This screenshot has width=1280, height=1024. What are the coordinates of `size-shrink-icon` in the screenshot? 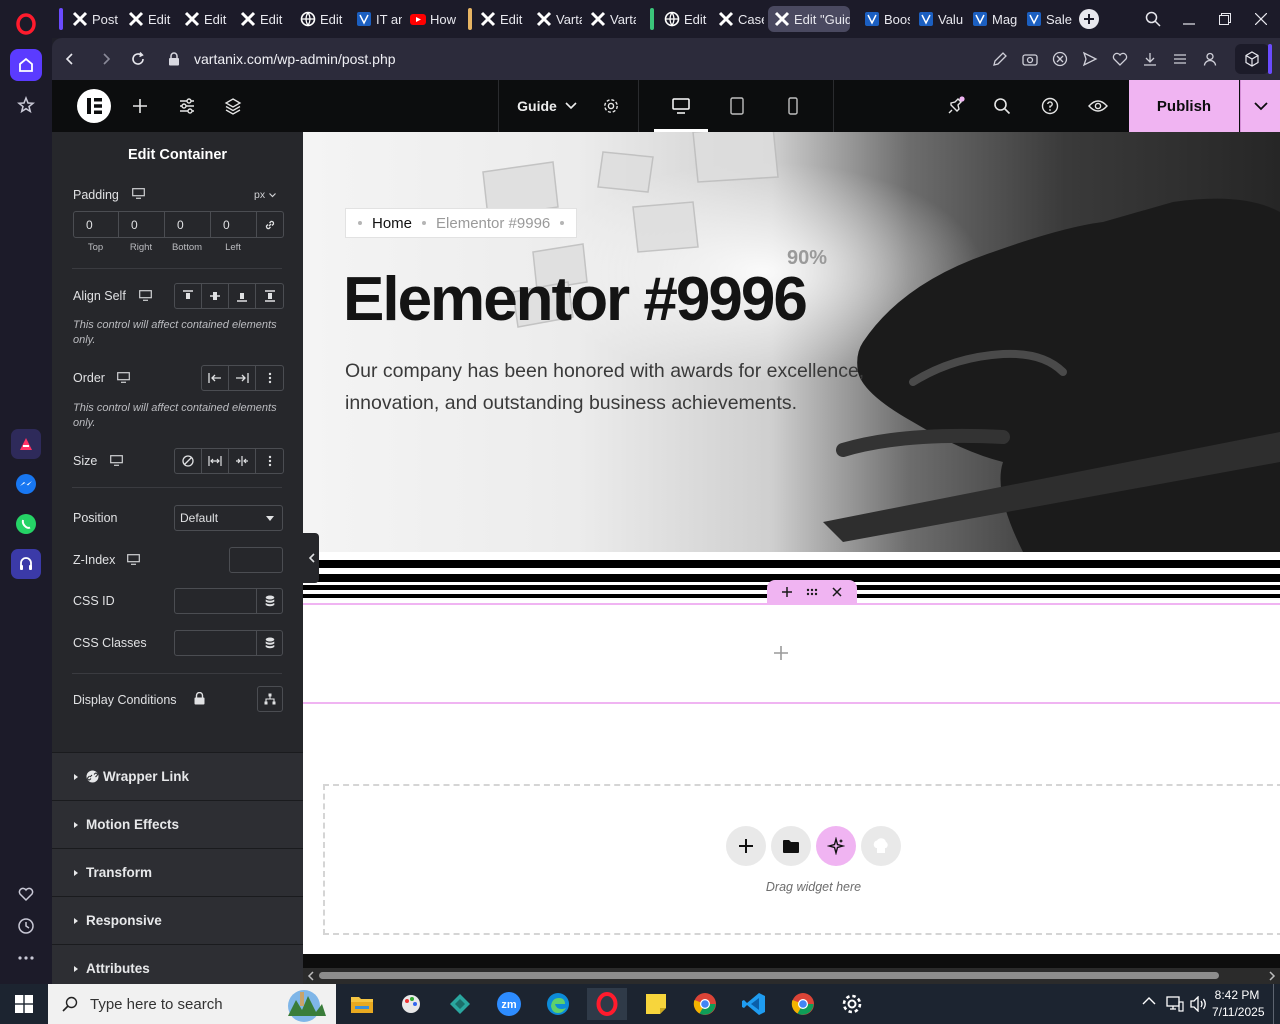 It's located at (242, 461).